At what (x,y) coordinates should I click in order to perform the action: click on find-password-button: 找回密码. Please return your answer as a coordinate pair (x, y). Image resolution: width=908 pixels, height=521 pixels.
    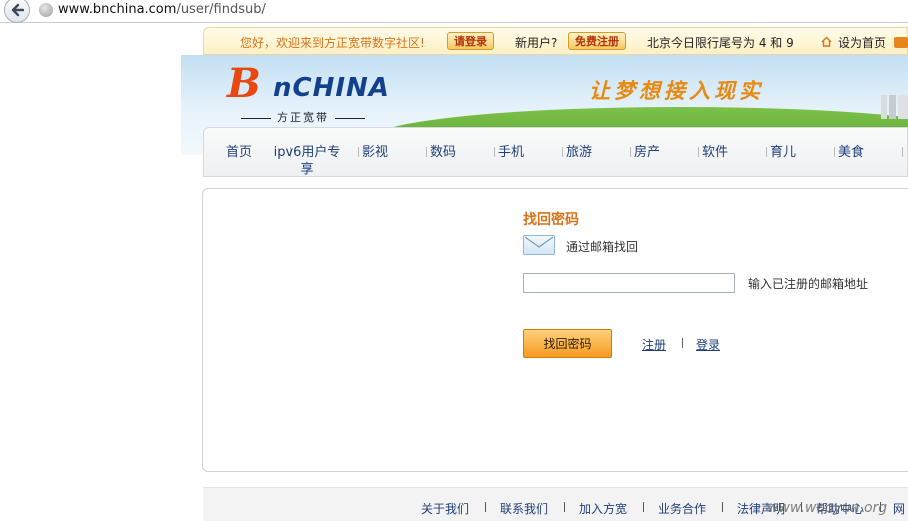
    Looking at the image, I should click on (567, 343).